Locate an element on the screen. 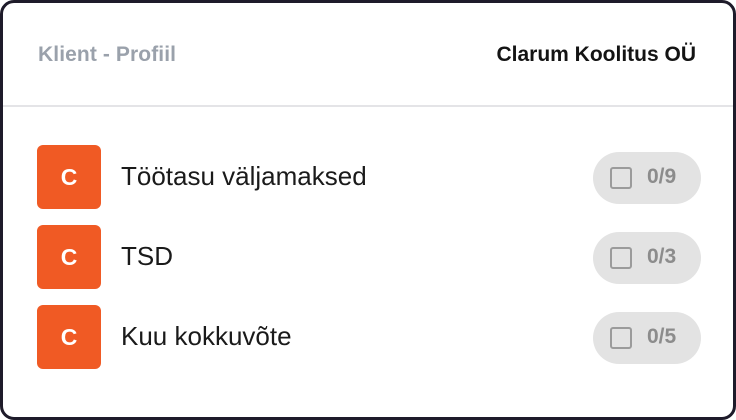 The height and width of the screenshot is (420, 736). progress-badge: 0/3 is located at coordinates (647, 258).